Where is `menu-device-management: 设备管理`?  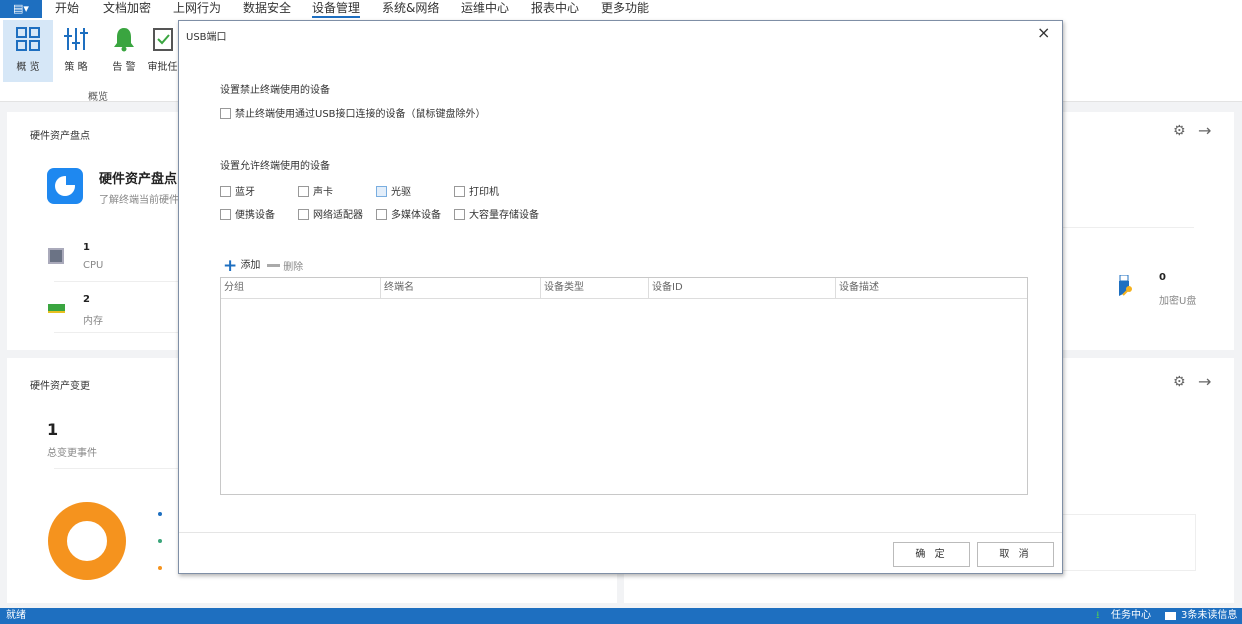
menu-device-management: 设备管理 is located at coordinates (336, 9).